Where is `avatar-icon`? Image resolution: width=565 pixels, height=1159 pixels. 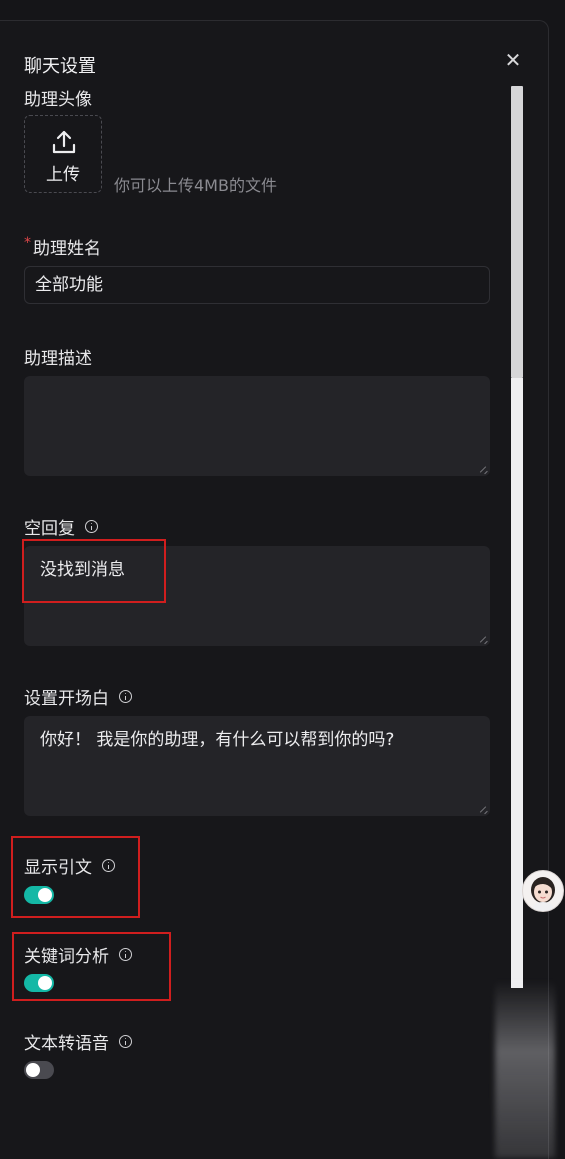
avatar-icon is located at coordinates (543, 894).